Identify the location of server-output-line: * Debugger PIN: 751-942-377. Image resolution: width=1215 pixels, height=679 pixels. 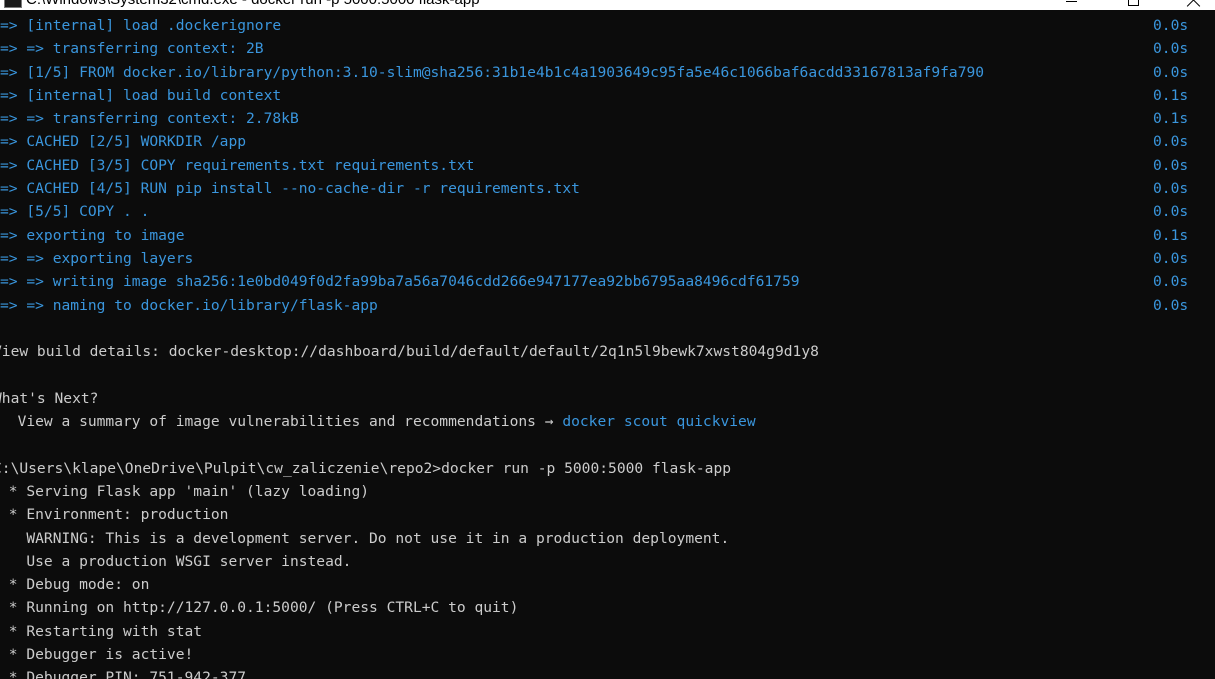
(123, 674).